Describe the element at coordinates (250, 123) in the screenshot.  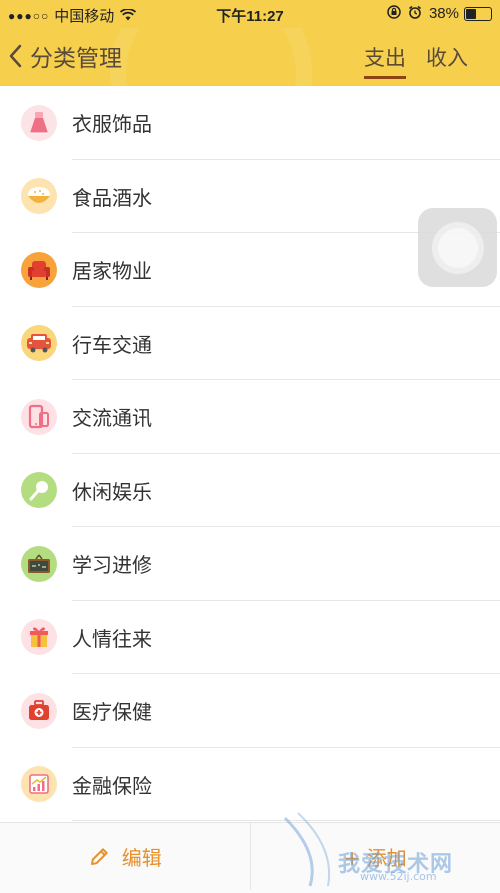
I see `category-item-clothing: 衣服饰品` at that location.